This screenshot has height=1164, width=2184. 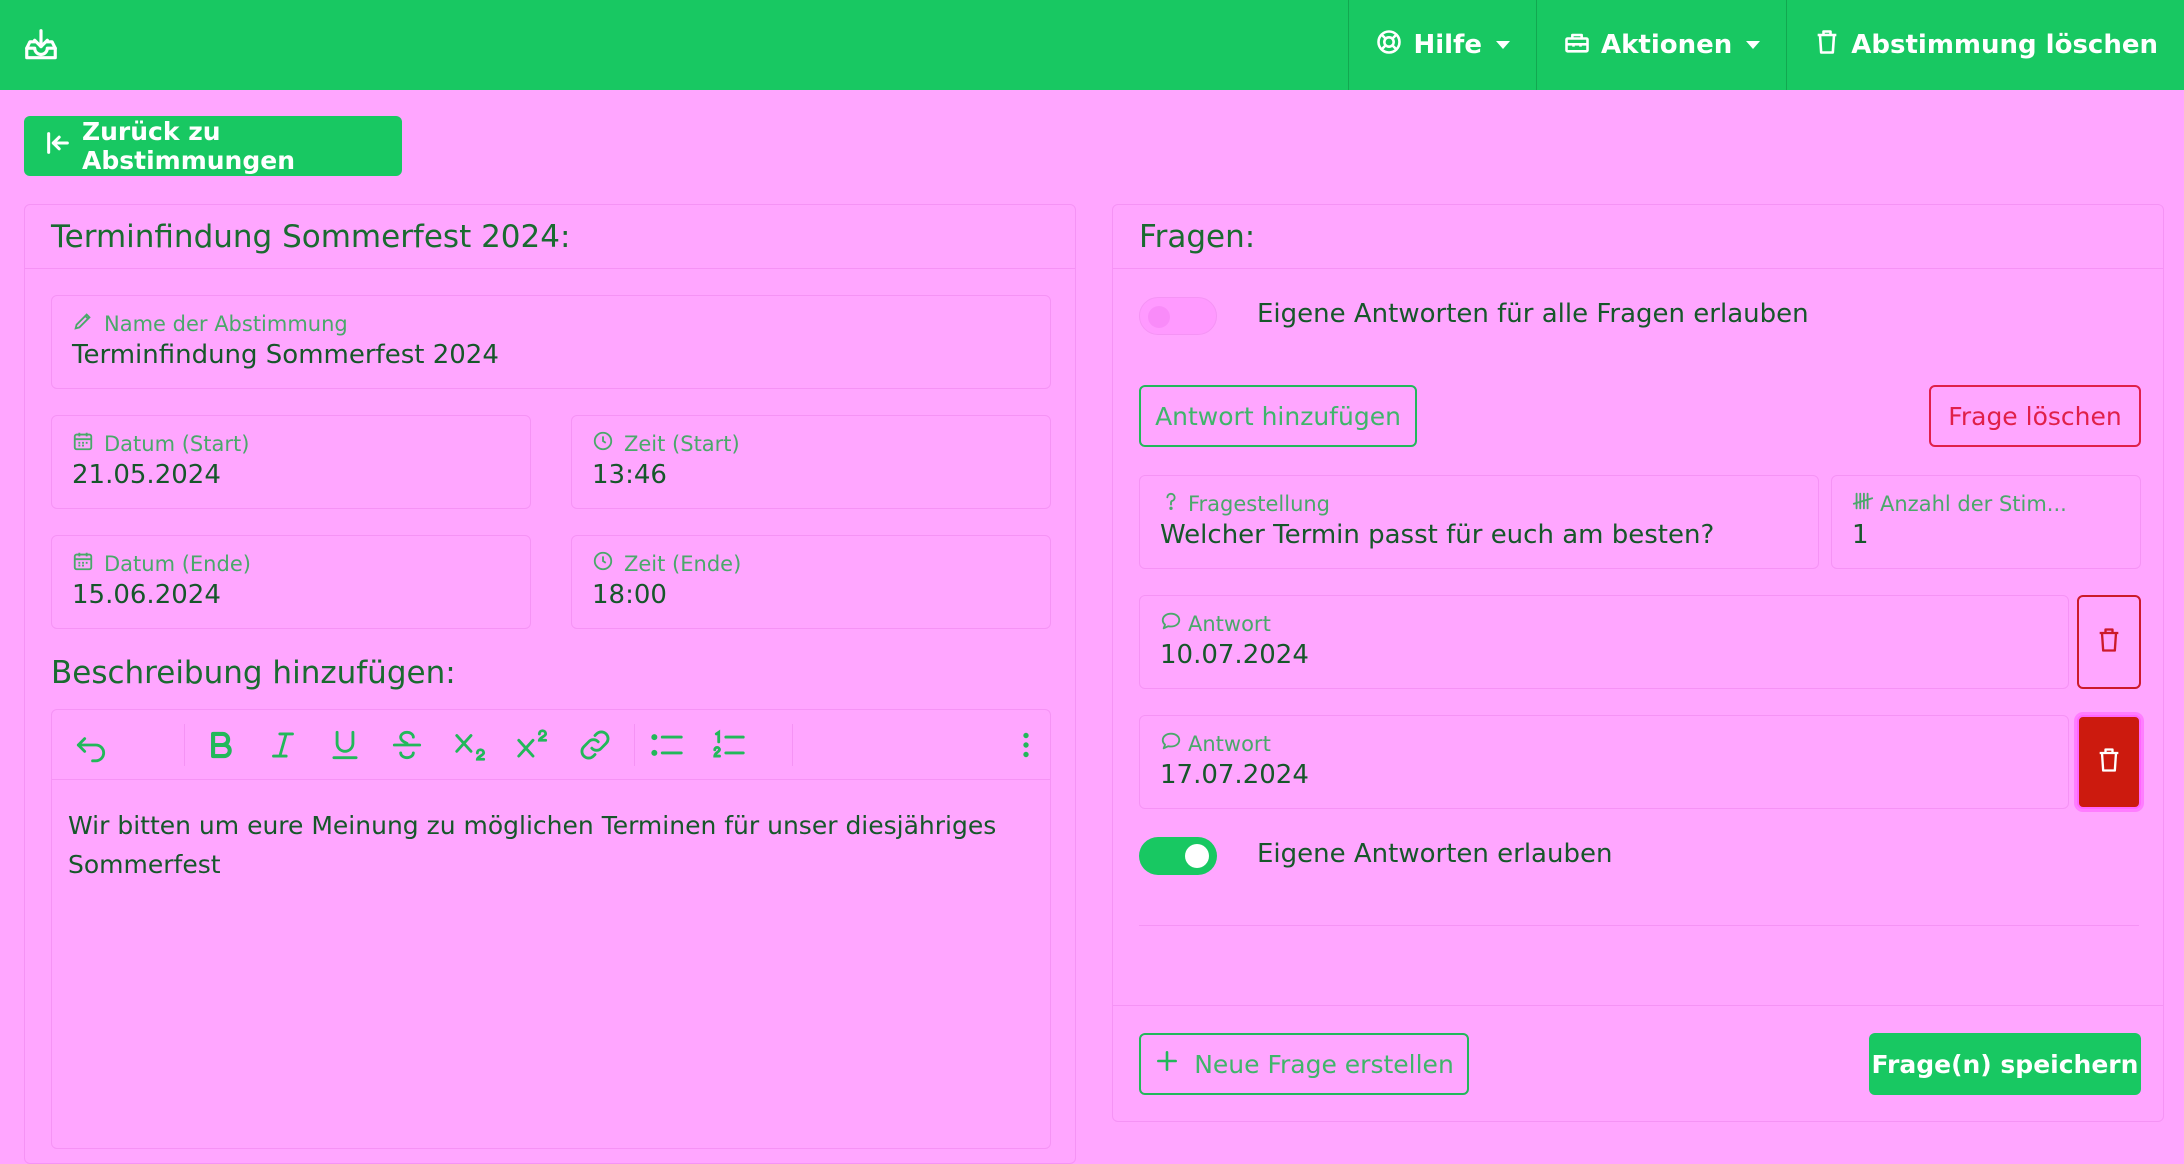 I want to click on poll-name-label: Name der Abstimmung, so click(x=226, y=323).